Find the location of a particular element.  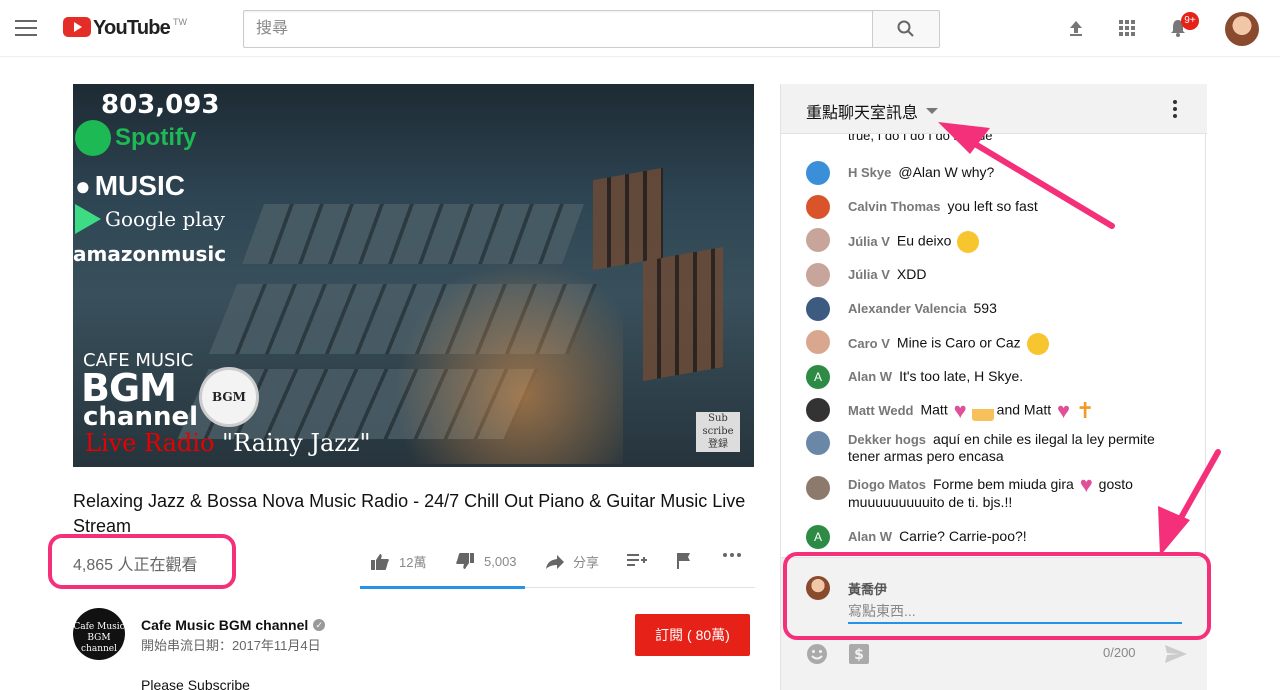

report-button is located at coordinates (684, 561).